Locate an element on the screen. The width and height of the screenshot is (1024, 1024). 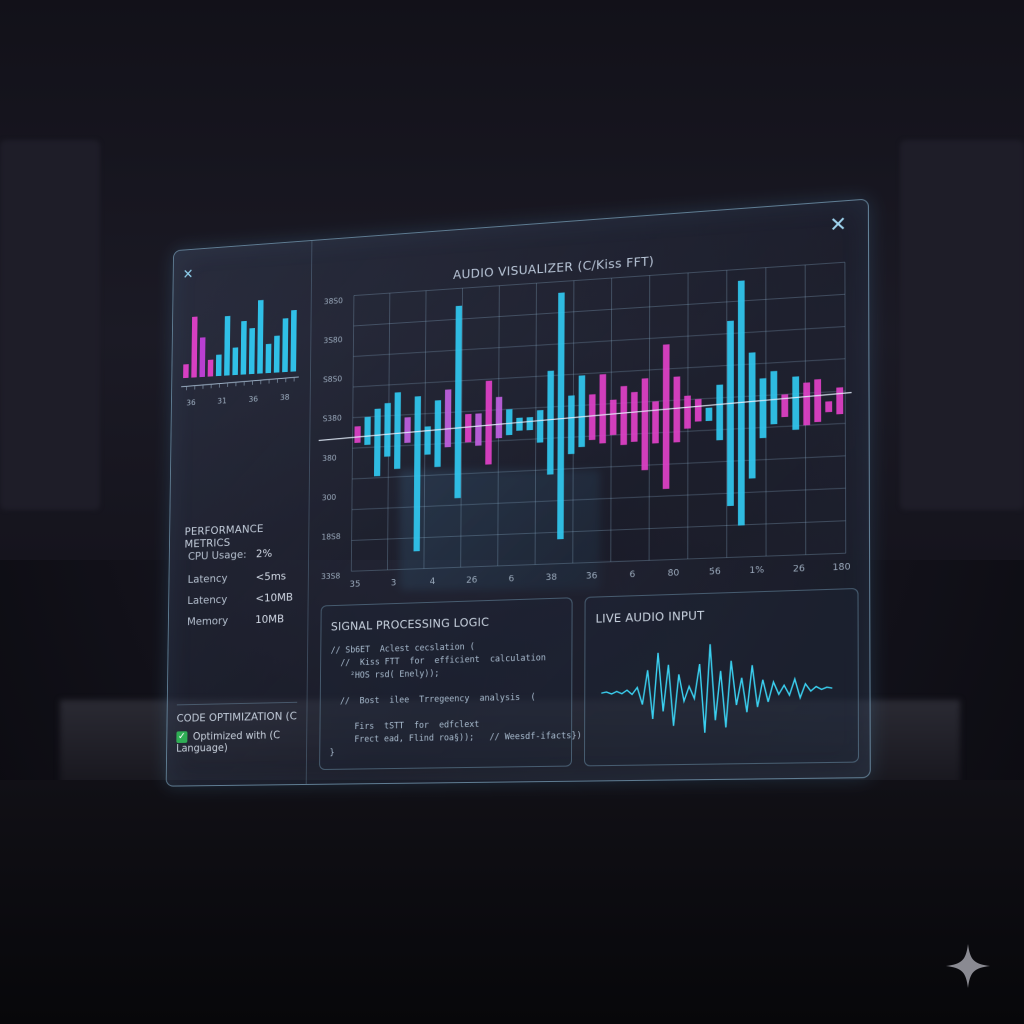
y-tick-label: S8S0 is located at coordinates (332, 380).